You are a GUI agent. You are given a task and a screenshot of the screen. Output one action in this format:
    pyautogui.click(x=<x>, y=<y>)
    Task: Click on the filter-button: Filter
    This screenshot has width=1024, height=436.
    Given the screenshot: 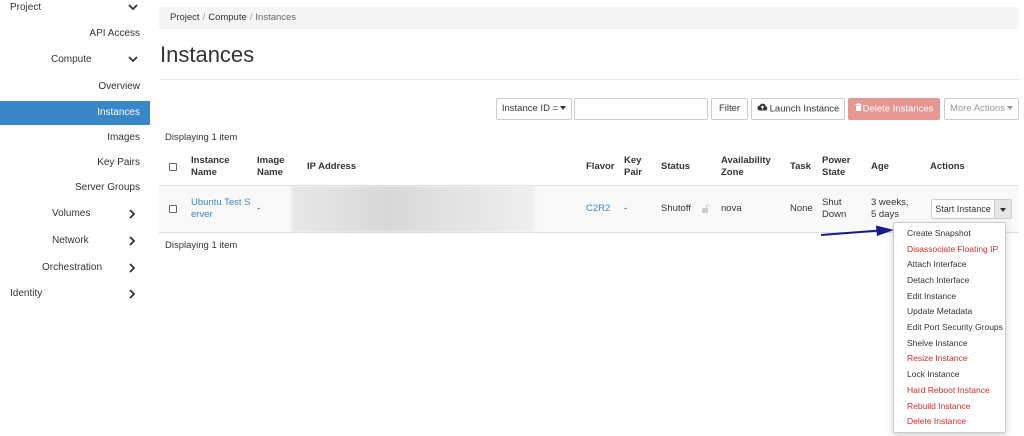 What is the action you would take?
    pyautogui.click(x=729, y=109)
    